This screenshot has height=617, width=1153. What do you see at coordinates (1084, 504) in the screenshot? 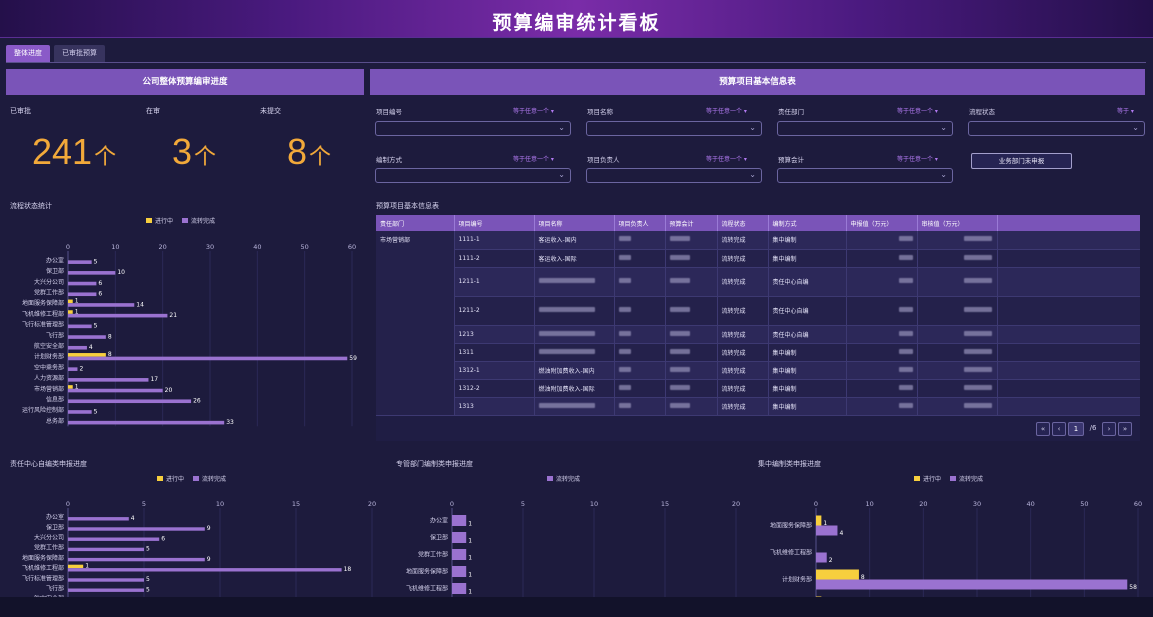
I see `axis-tick-label: 50` at bounding box center [1084, 504].